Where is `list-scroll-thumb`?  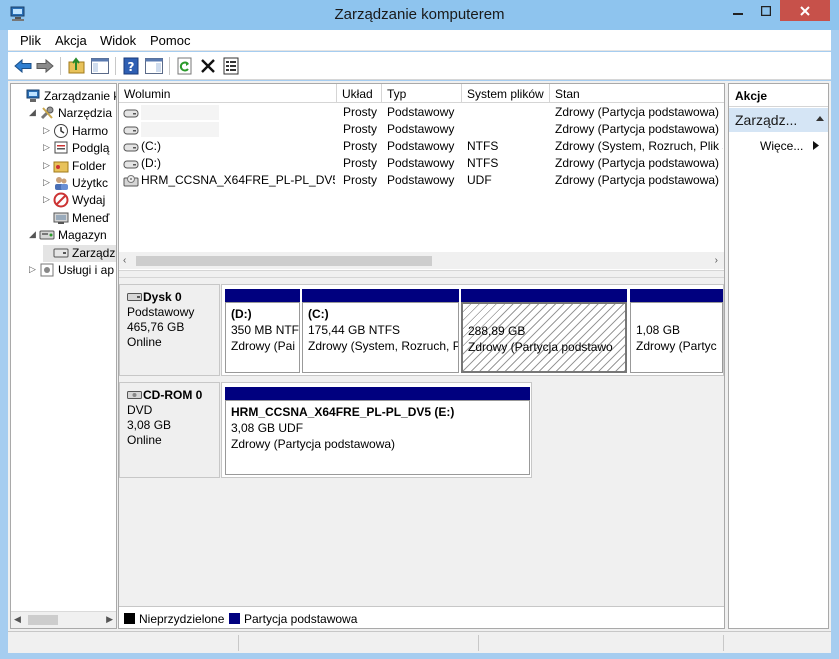 list-scroll-thumb is located at coordinates (284, 261).